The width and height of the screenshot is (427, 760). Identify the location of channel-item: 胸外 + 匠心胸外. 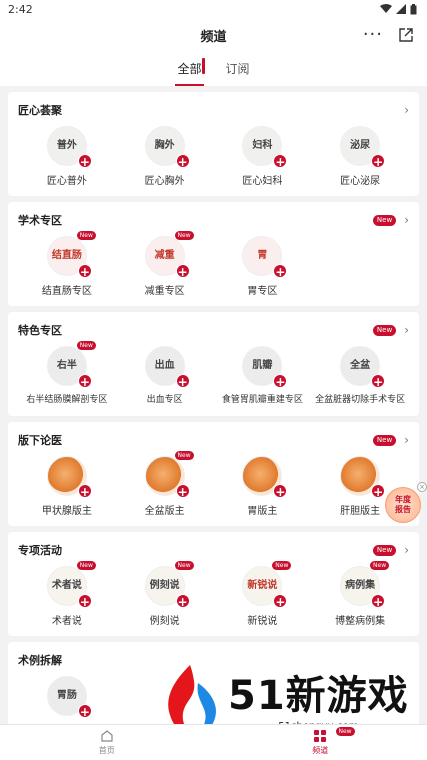
(165, 156).